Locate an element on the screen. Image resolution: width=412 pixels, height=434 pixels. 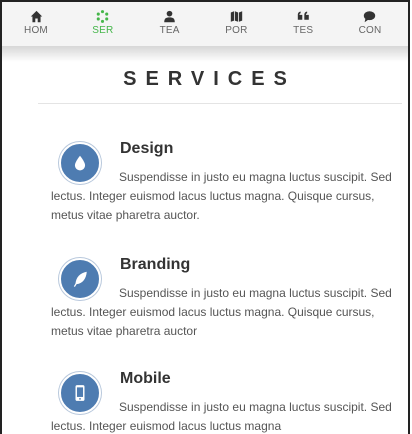
service-title: Design is located at coordinates (147, 148).